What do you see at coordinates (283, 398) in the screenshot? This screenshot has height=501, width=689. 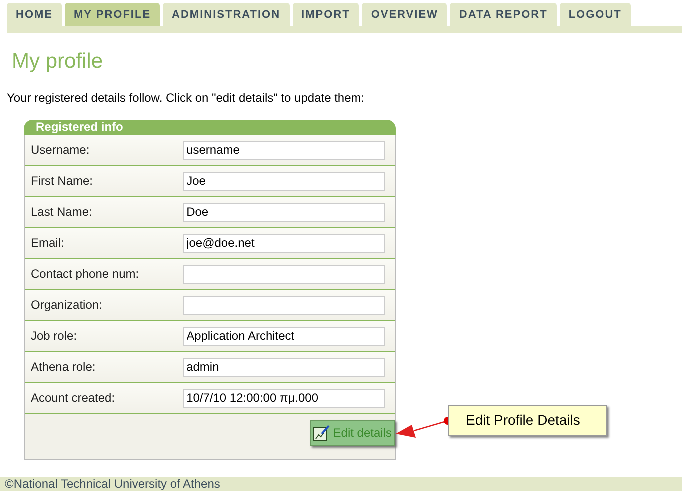 I see `input-field: 10/7/10 12:00:00 πμ.000` at bounding box center [283, 398].